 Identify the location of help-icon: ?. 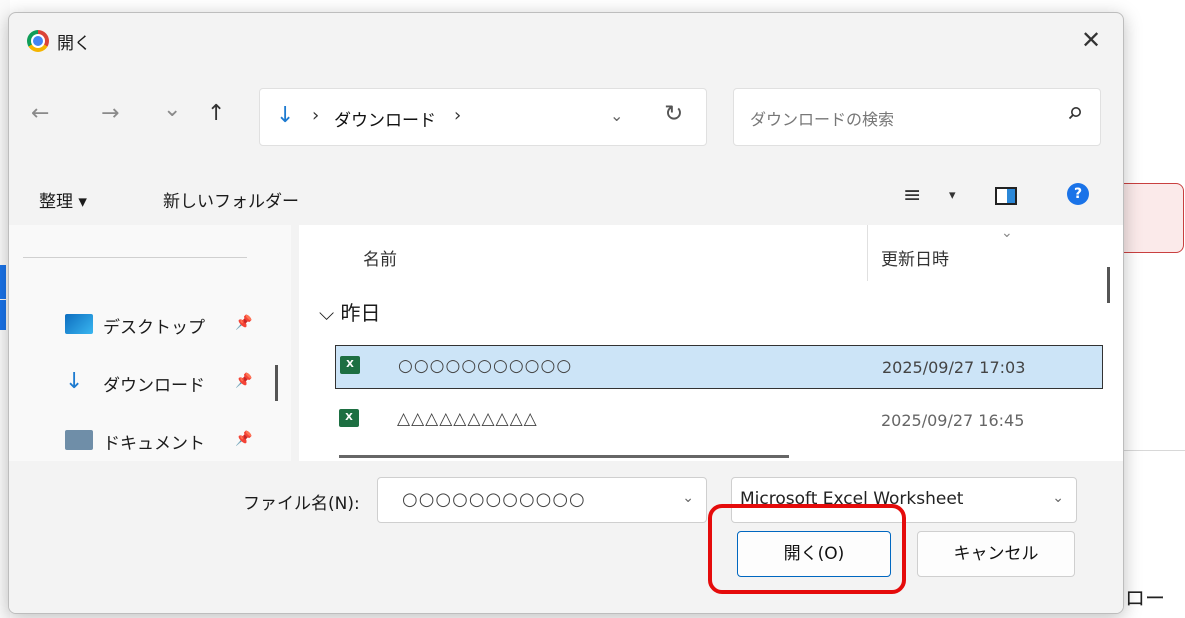
(1078, 194).